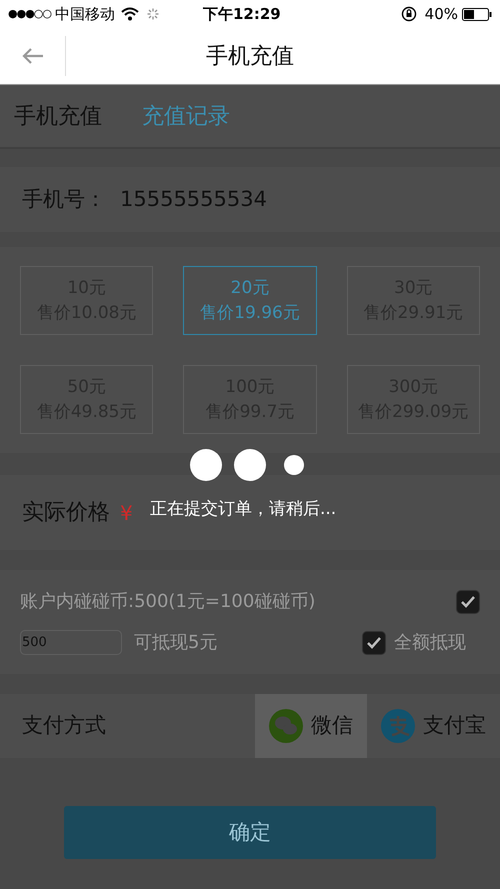  Describe the element at coordinates (126, 513) in the screenshot. I see `price-value: ¥` at that location.